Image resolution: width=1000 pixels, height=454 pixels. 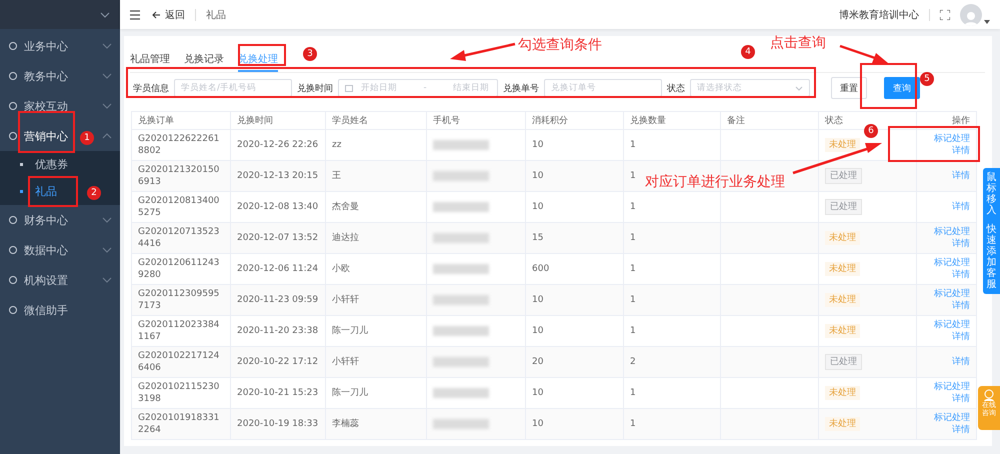 I want to click on sidebar-item: 财务中心, so click(x=38, y=220).